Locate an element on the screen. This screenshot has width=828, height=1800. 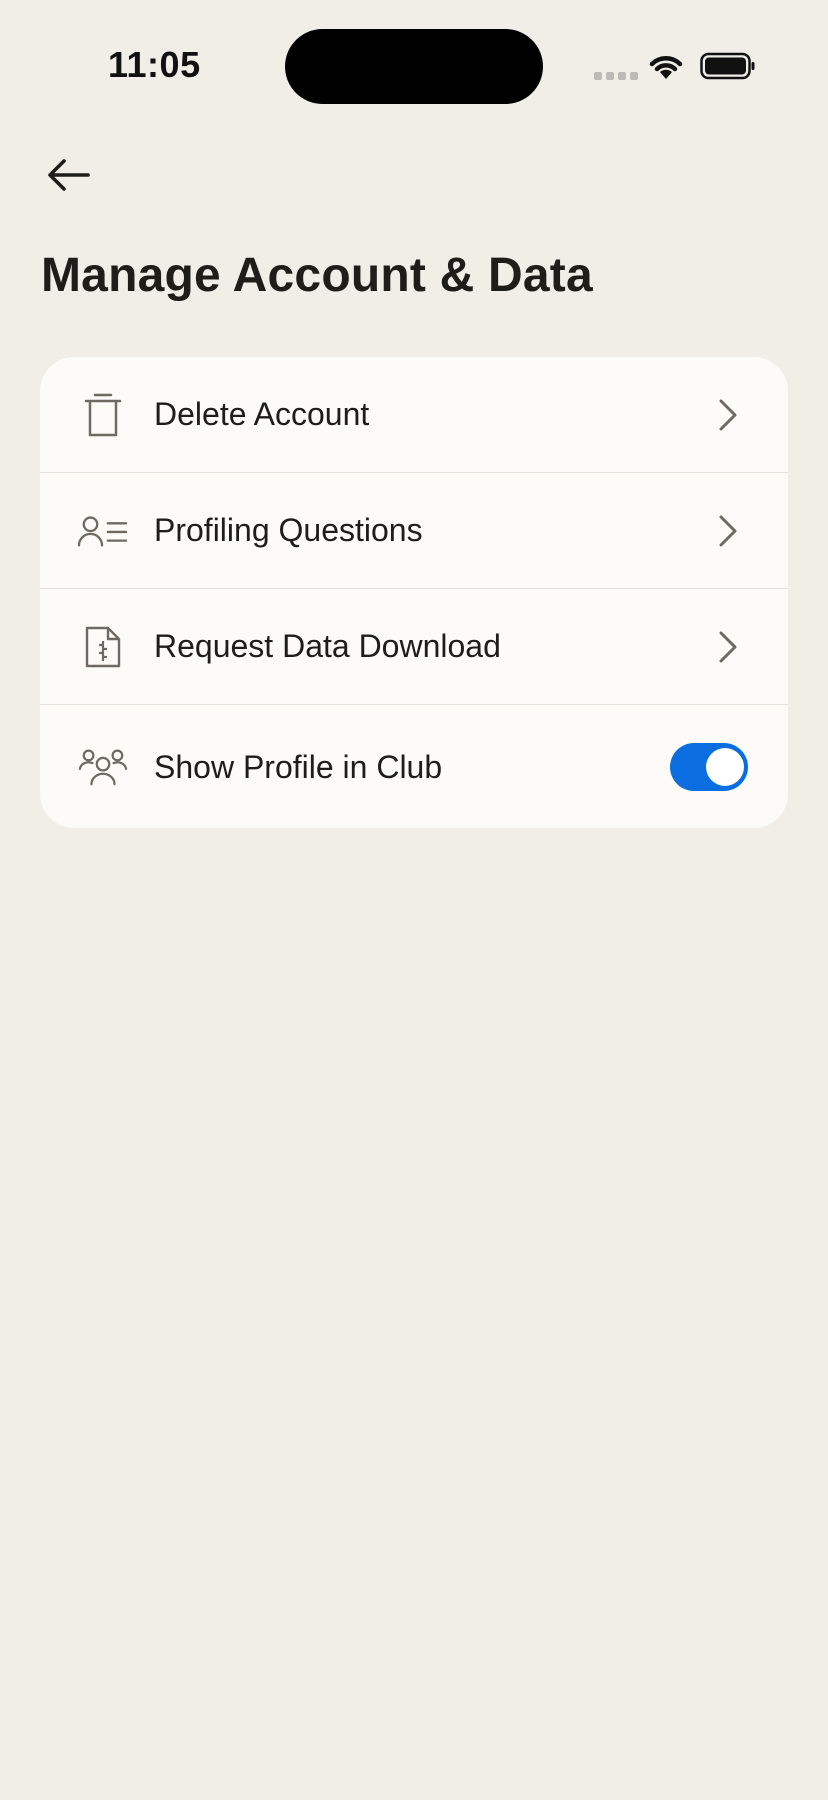
profiling-questions-label: Profiling Questions is located at coordinates (288, 530).